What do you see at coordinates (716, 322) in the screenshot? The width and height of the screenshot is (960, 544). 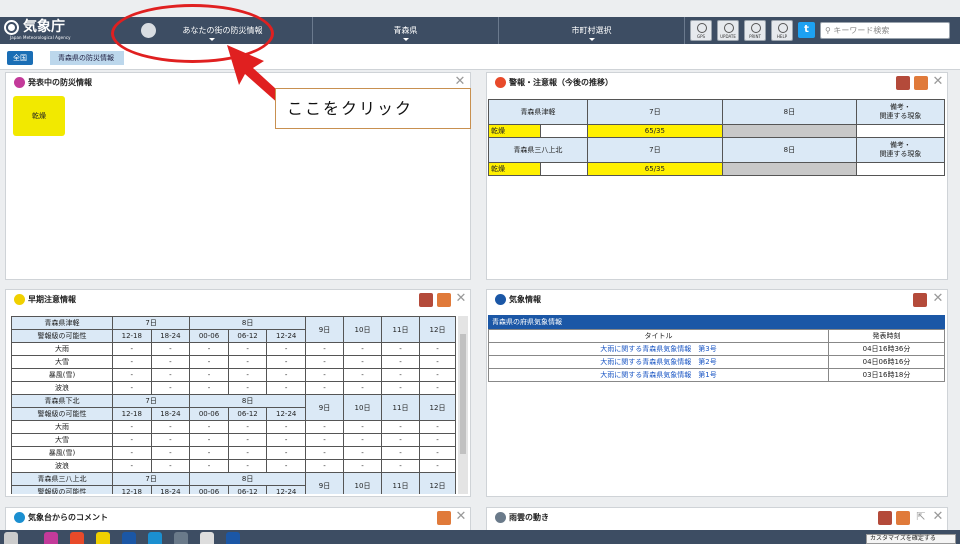 I see `weather-caption: 青森県の府県気象情報` at bounding box center [716, 322].